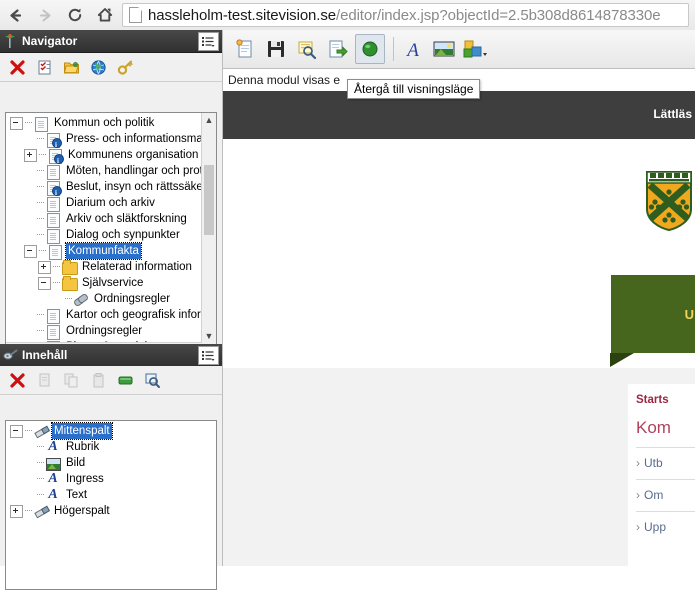 This screenshot has width=695, height=590. What do you see at coordinates (104, 142) in the screenshot?
I see `tree-item: Press- och informationsmateri` at bounding box center [104, 142].